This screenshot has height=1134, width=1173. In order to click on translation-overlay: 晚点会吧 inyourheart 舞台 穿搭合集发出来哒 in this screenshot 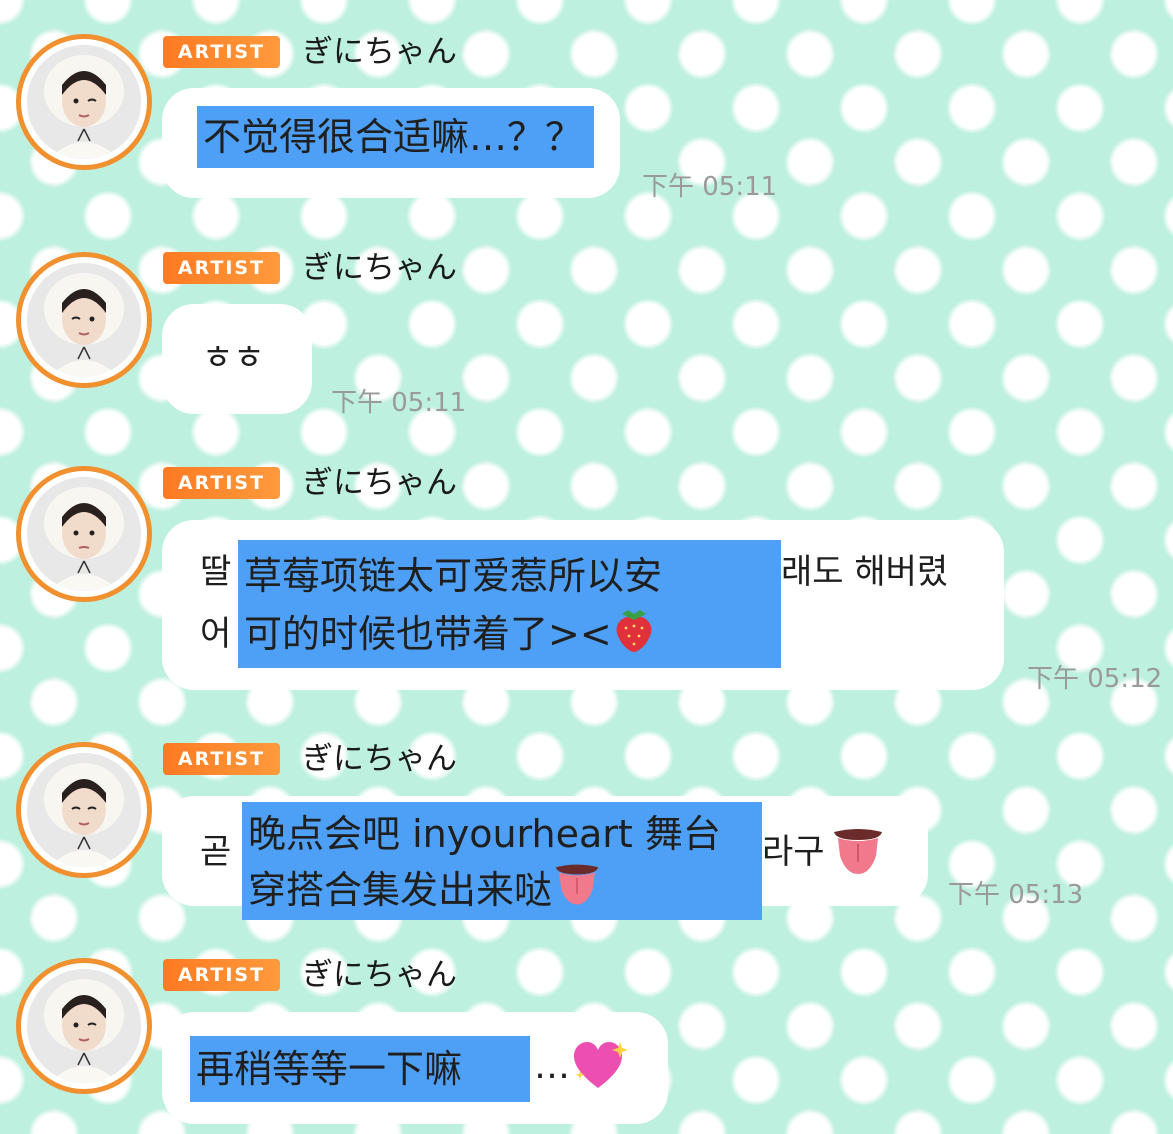, I will do `click(502, 861)`.